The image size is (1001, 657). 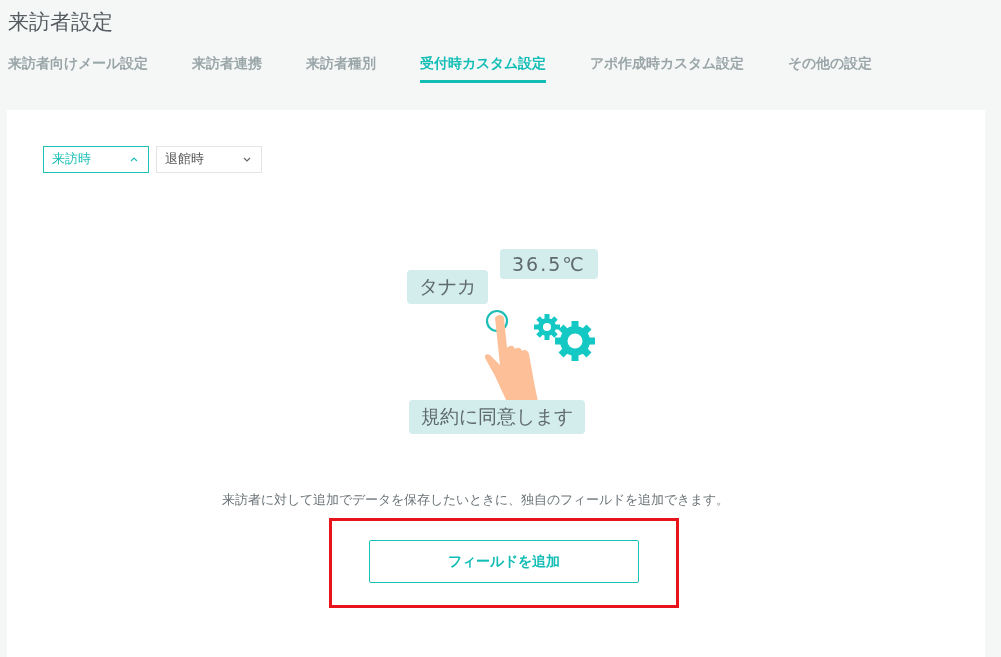 What do you see at coordinates (96, 159) in the screenshot?
I see `dropdown: 来訪時` at bounding box center [96, 159].